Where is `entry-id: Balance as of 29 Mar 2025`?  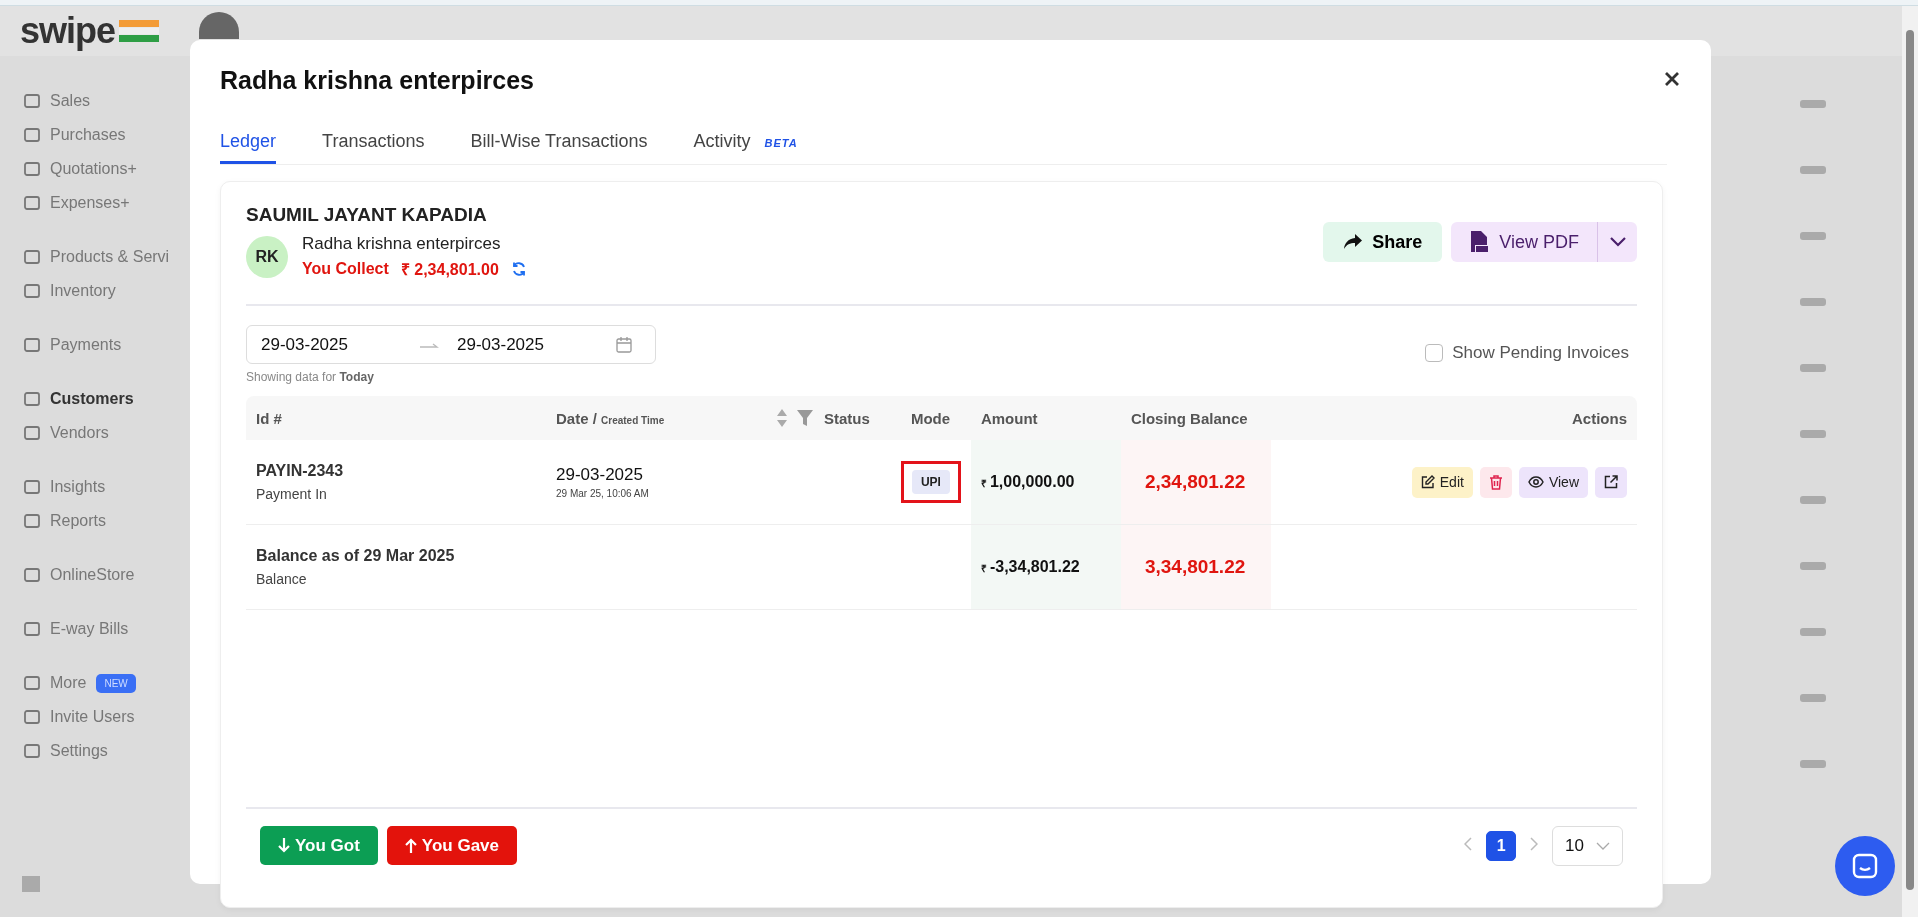 entry-id: Balance as of 29 Mar 2025 is located at coordinates (356, 556).